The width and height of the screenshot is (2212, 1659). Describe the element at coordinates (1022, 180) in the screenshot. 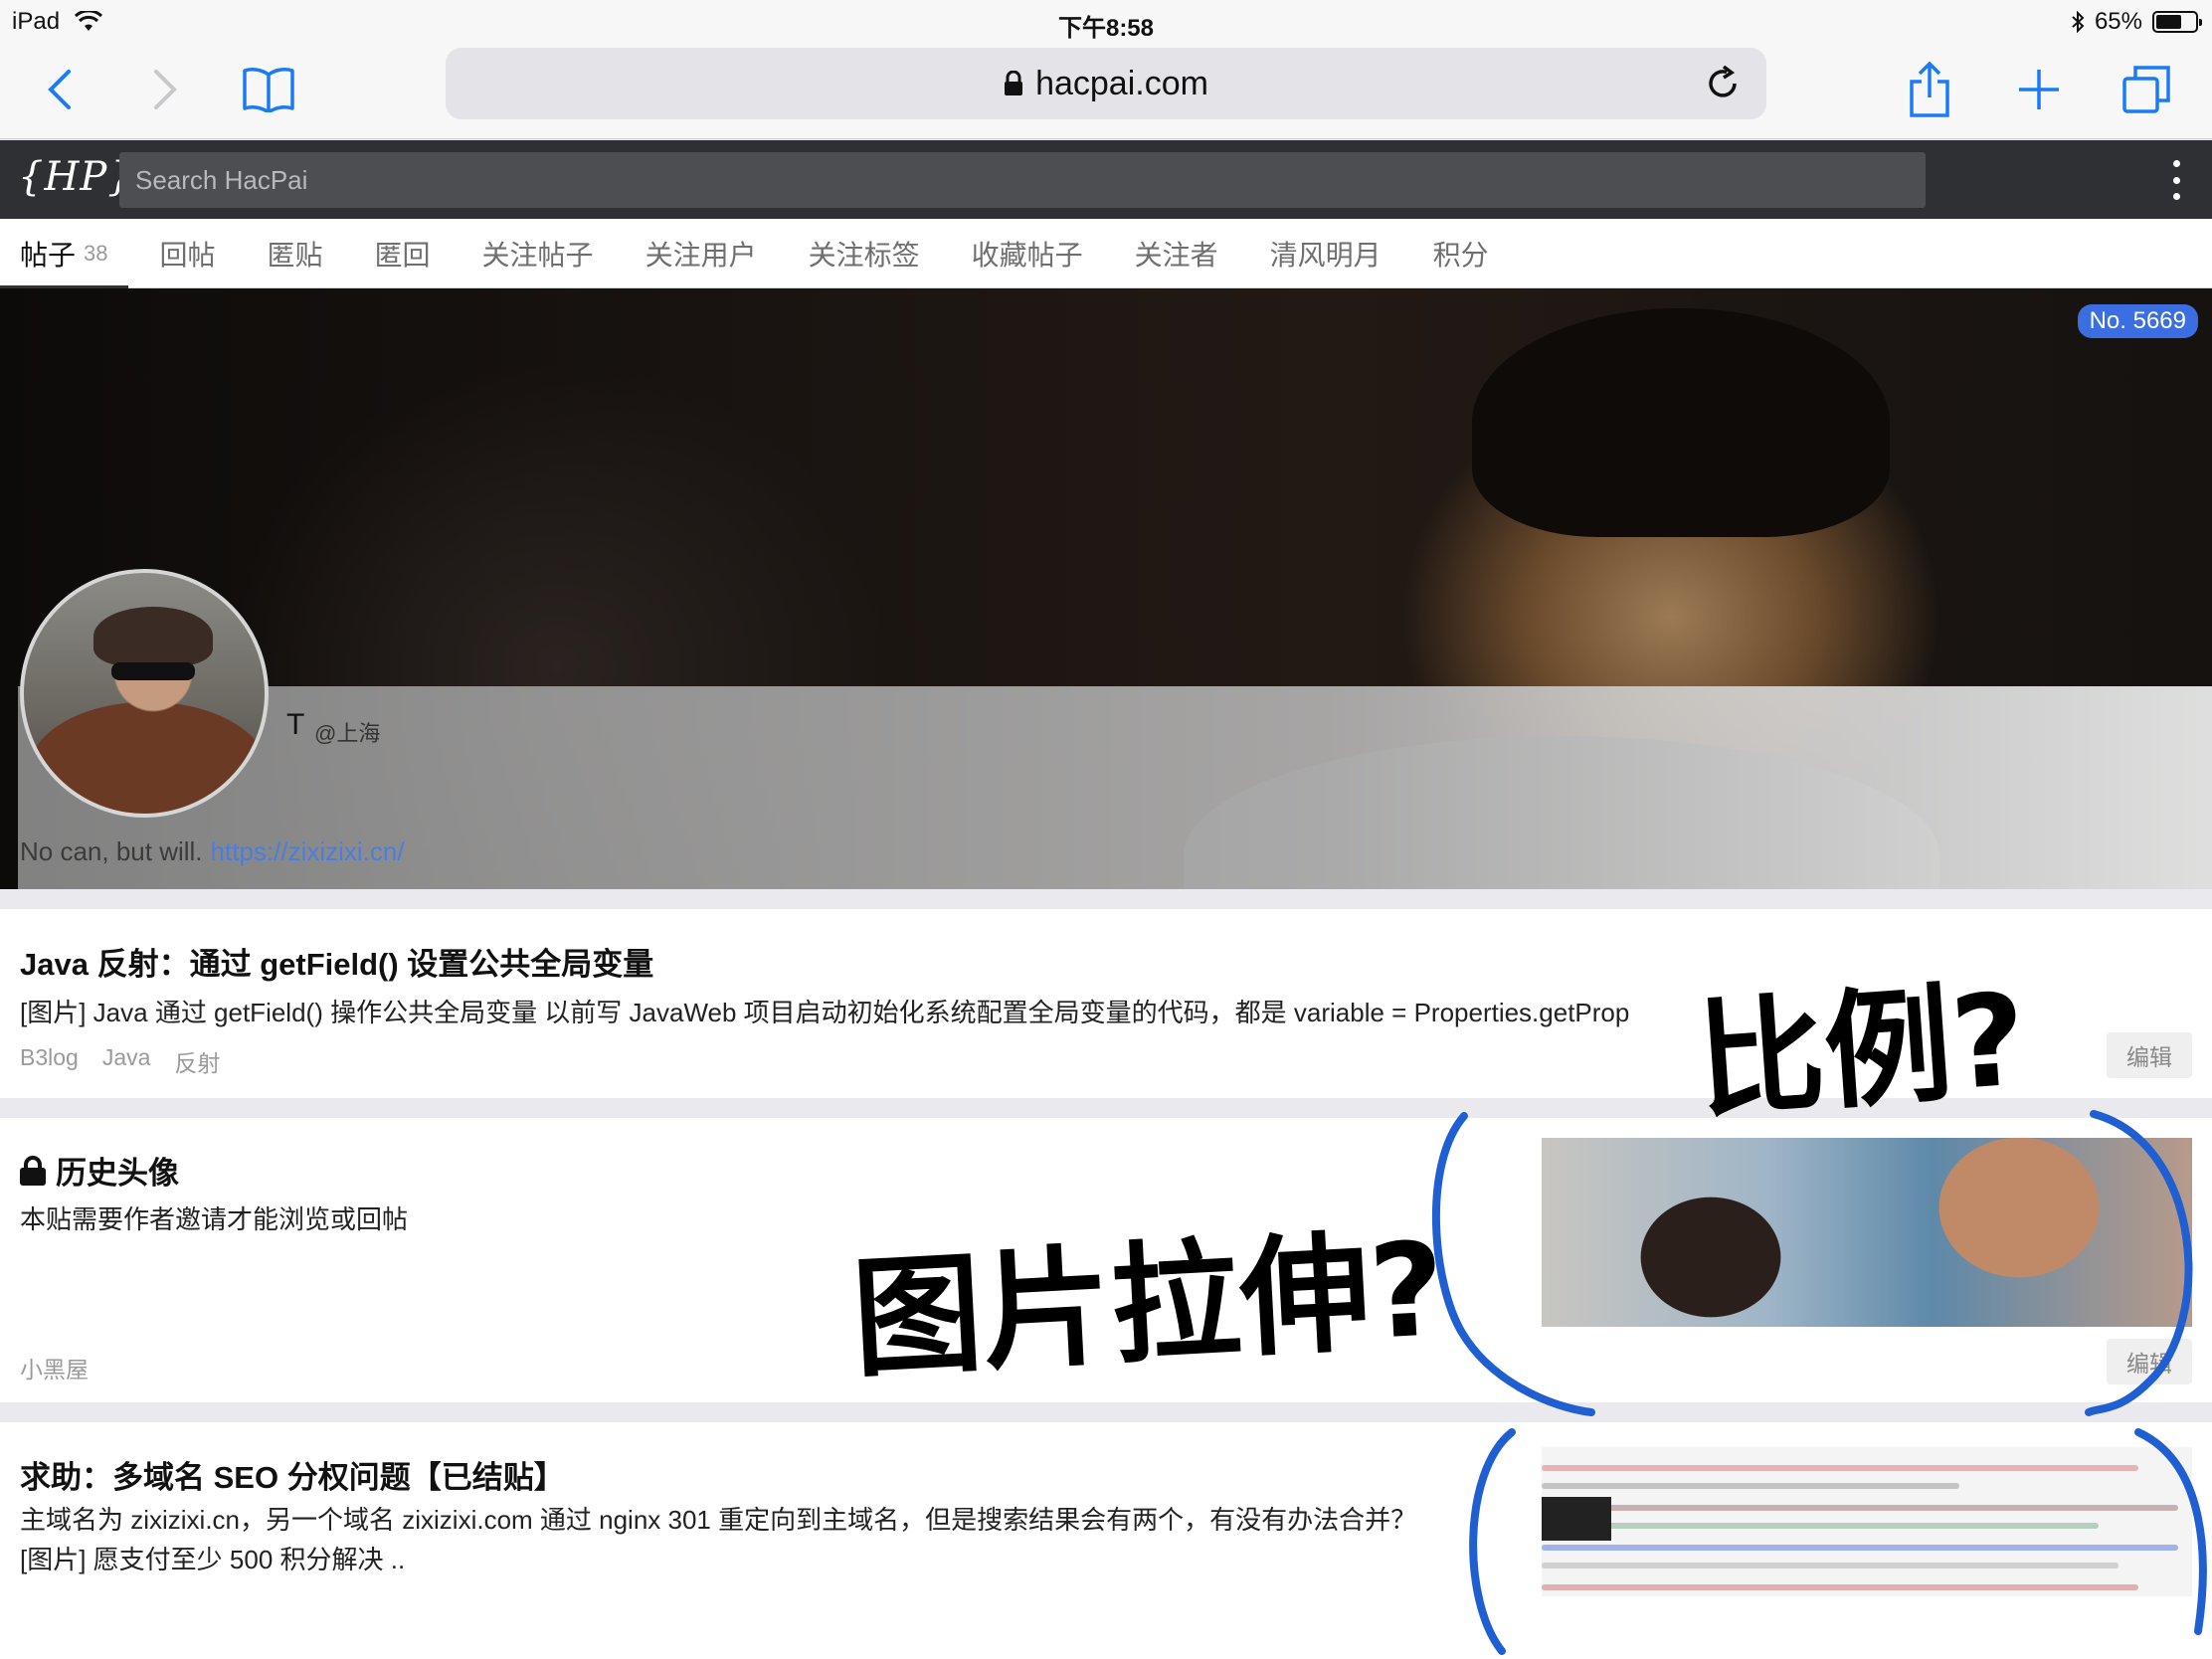

I see `search-input` at that location.